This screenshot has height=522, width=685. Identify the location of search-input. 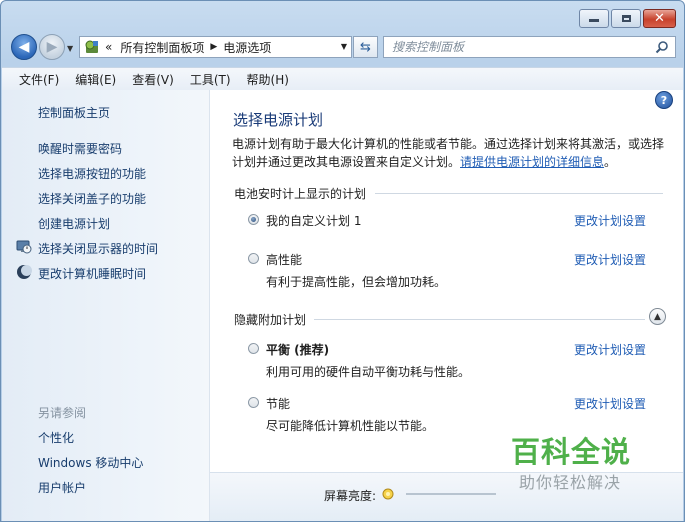
(517, 47).